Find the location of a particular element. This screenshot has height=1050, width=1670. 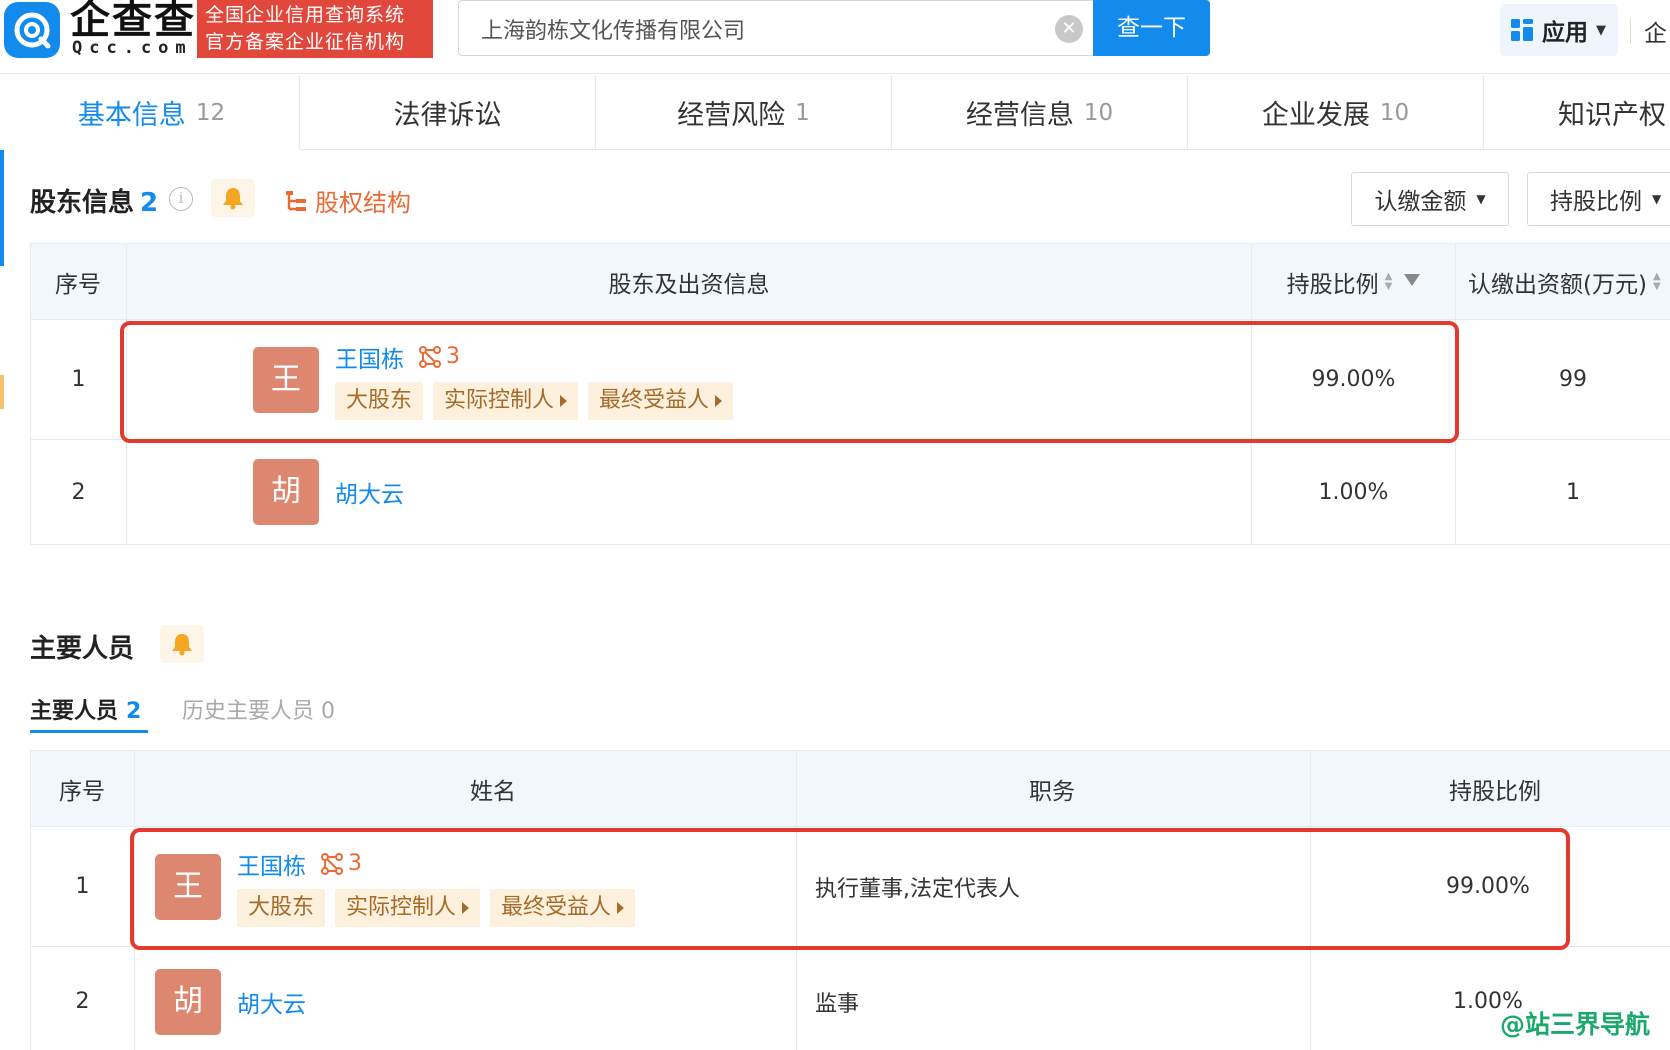

section-title-personnel: 主要人员 is located at coordinates (82, 646).